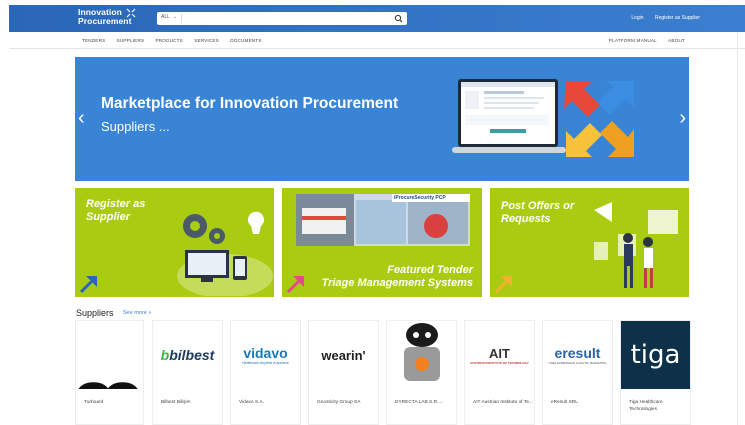 The width and height of the screenshot is (745, 425). Describe the element at coordinates (165, 17) in the screenshot. I see `search-category-value: ALL` at that location.